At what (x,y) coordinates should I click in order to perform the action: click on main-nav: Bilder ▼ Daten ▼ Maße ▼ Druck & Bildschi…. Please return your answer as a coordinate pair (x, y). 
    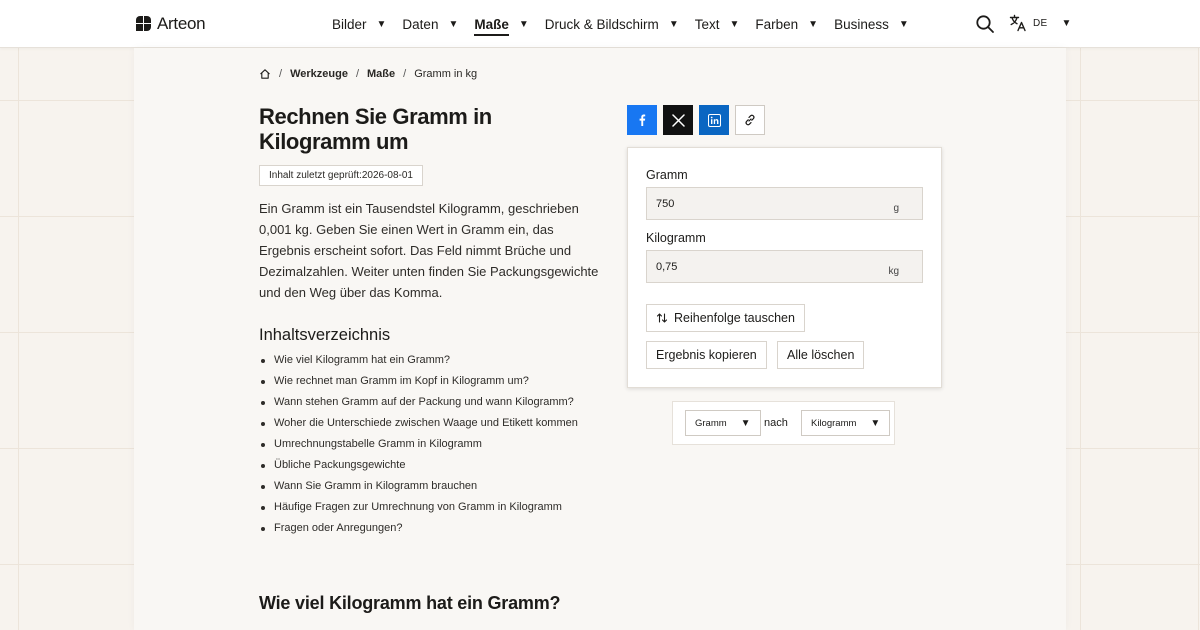
    Looking at the image, I should click on (628, 24).